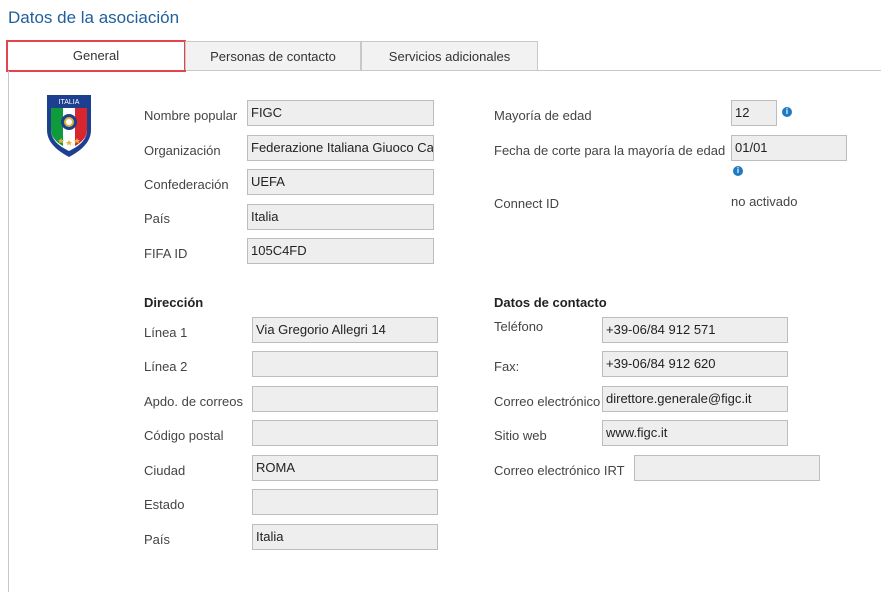 This screenshot has width=881, height=592. What do you see at coordinates (345, 537) in the screenshot?
I see `pais-direccion-field: Italia` at bounding box center [345, 537].